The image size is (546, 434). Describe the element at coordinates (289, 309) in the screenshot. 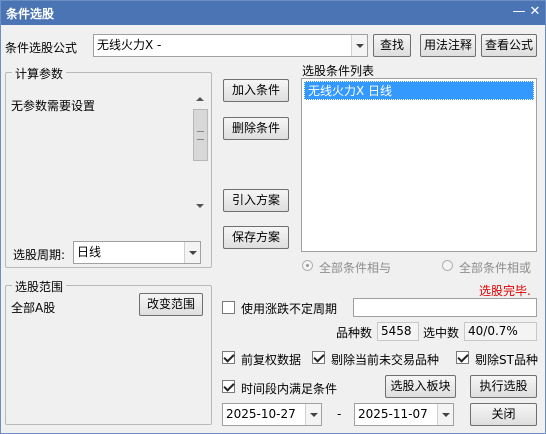

I see `uncertain-period-label: 使用涨跌不定周期` at that location.